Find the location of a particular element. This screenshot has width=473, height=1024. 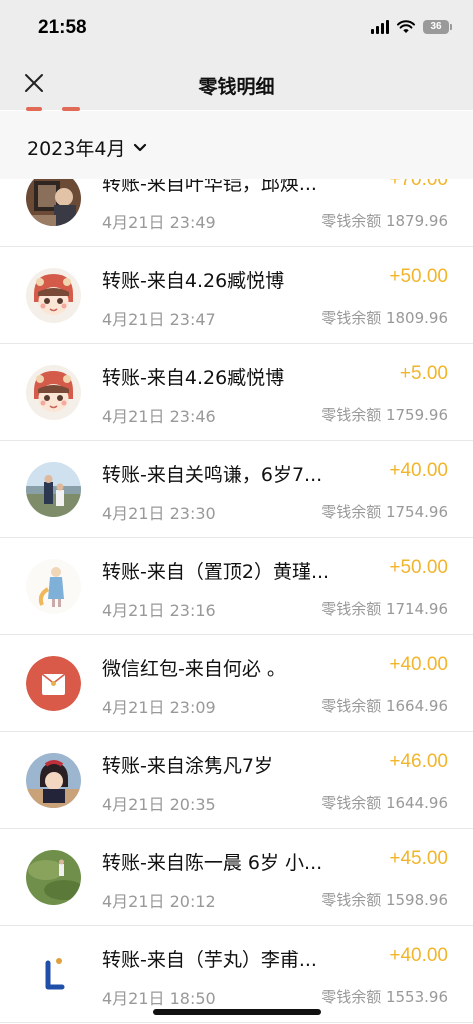

transaction-amount: +46.00 is located at coordinates (418, 761).